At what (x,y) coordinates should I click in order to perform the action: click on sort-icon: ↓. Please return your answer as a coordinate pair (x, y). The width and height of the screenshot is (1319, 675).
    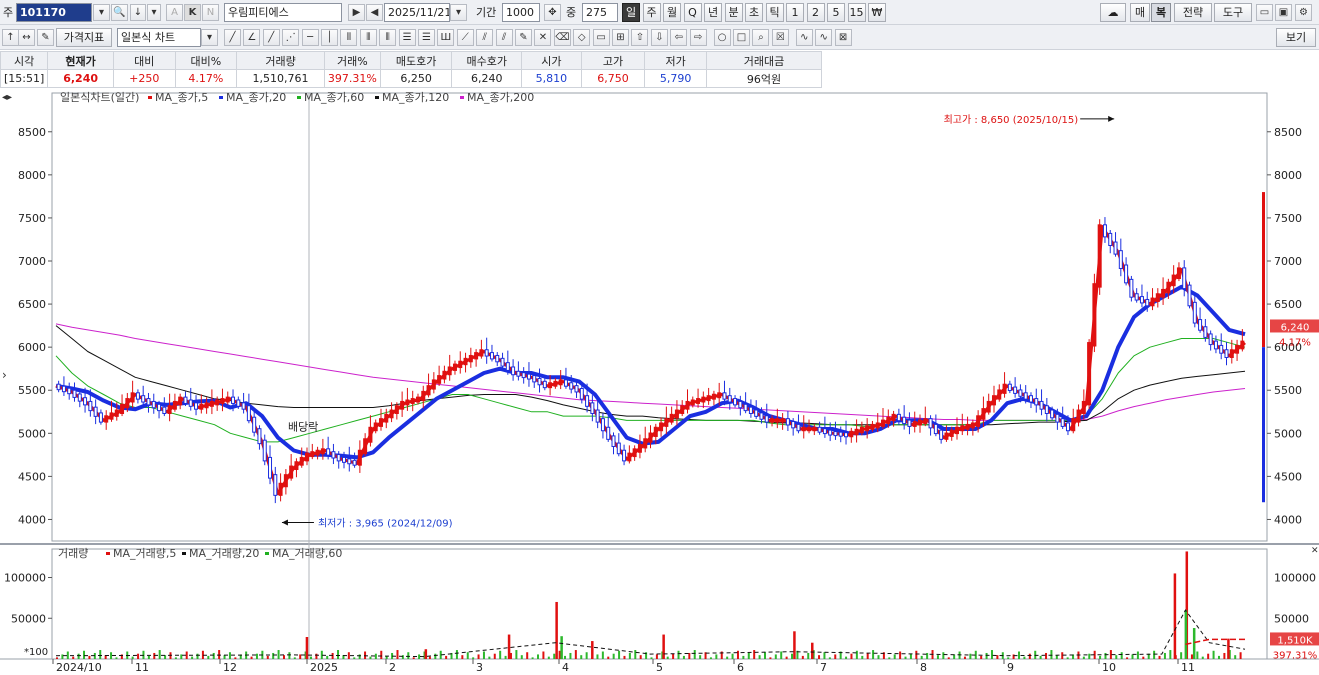
    Looking at the image, I should click on (138, 12).